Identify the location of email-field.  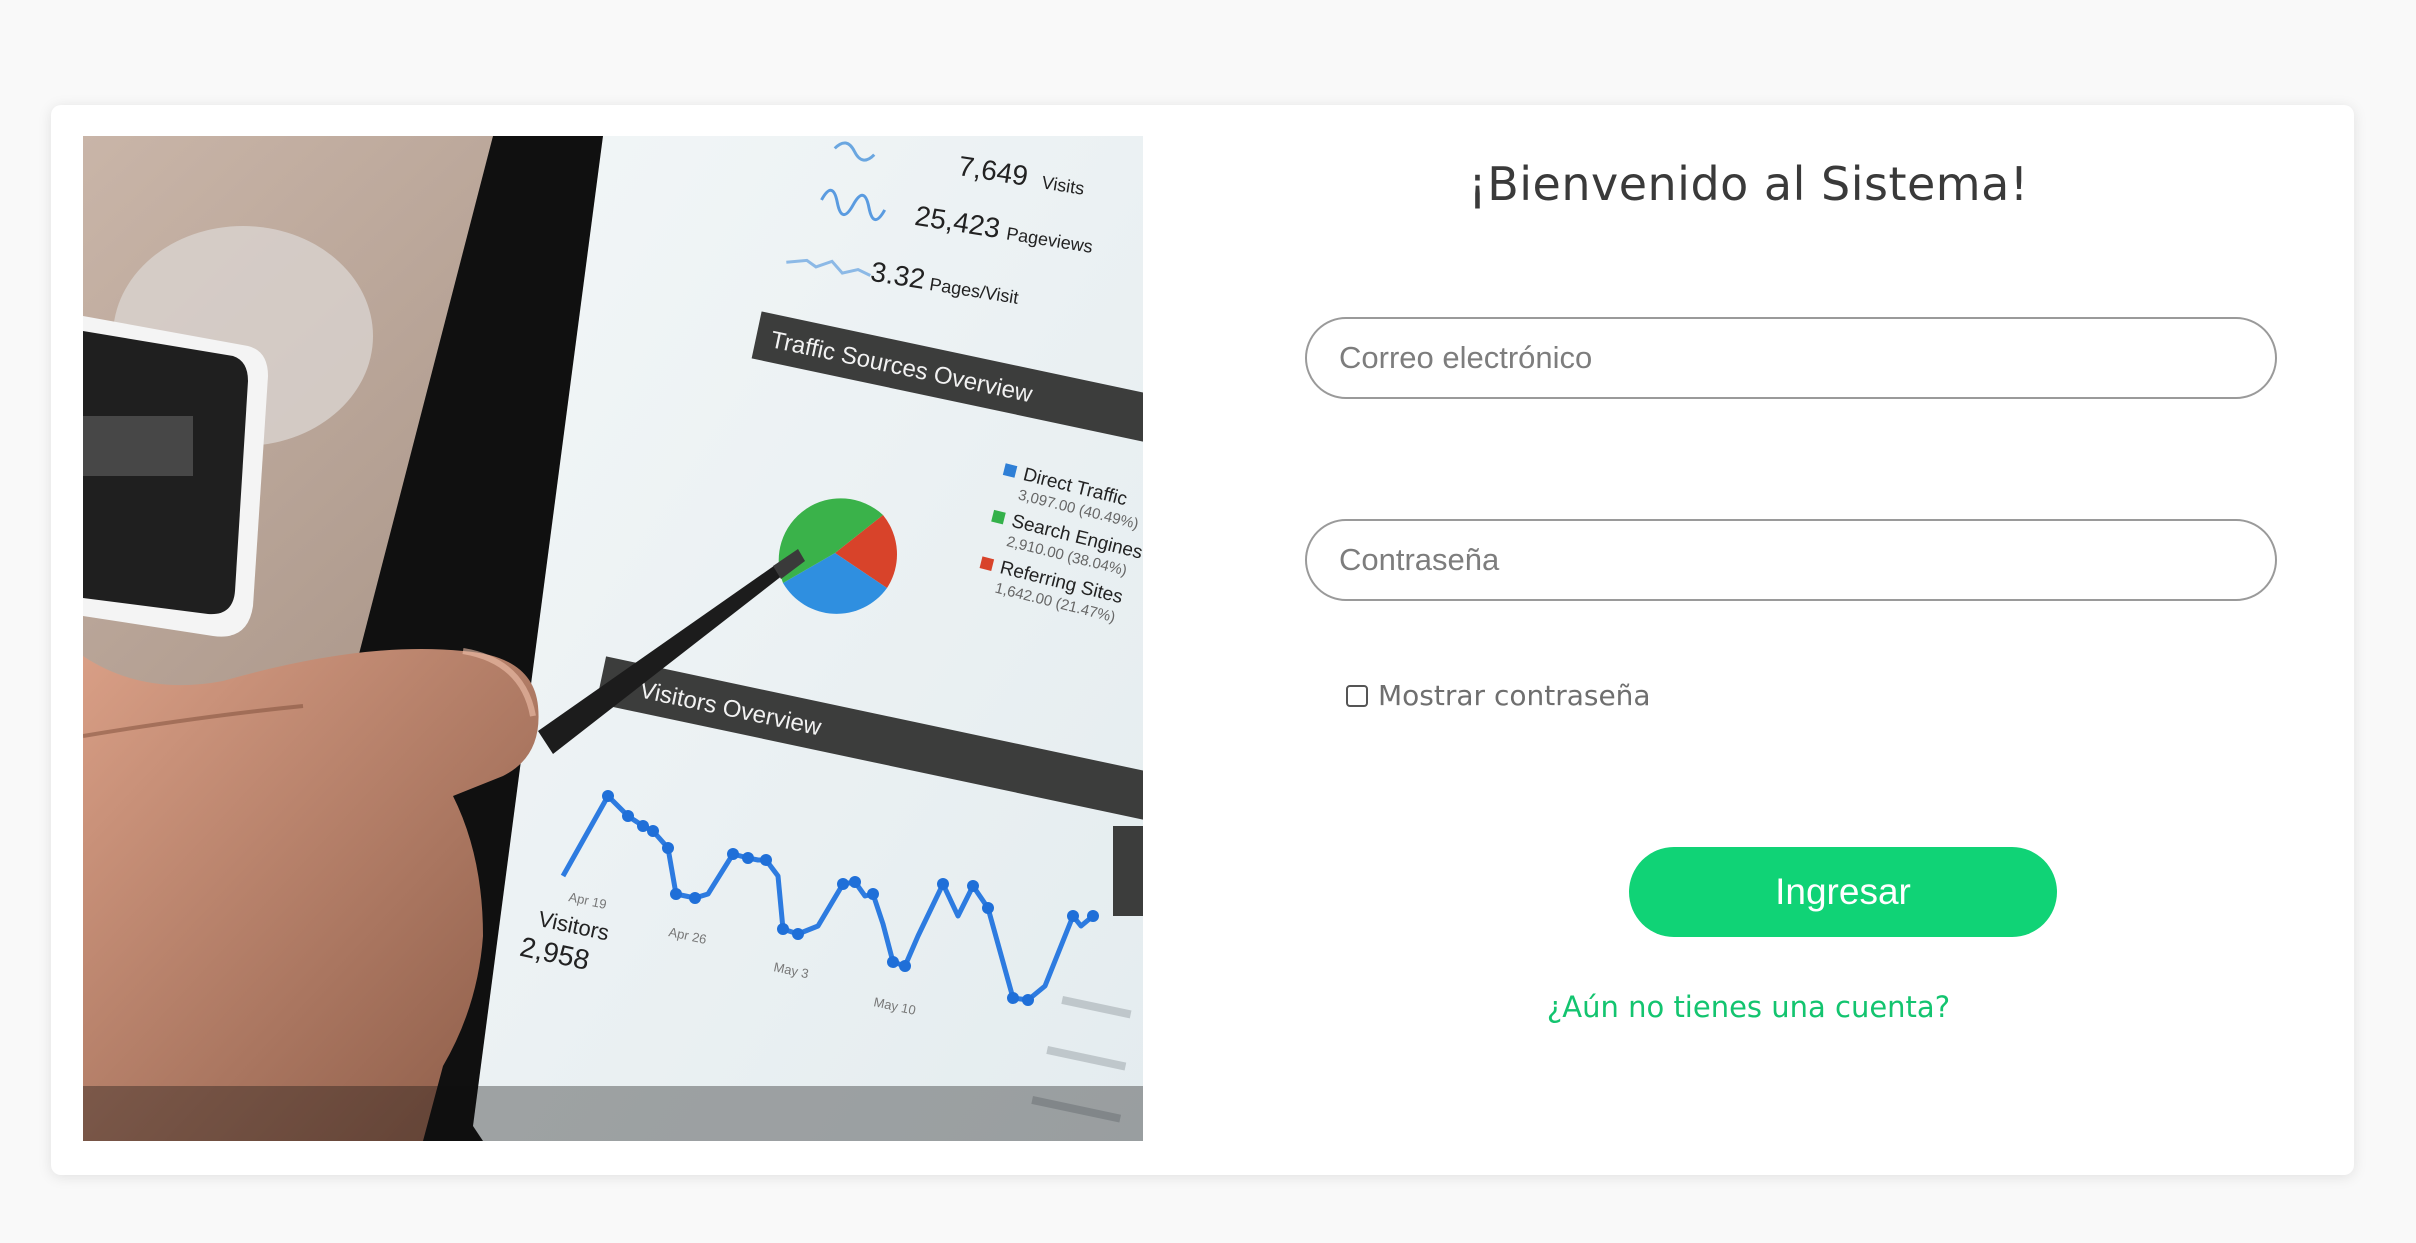
(1791, 358).